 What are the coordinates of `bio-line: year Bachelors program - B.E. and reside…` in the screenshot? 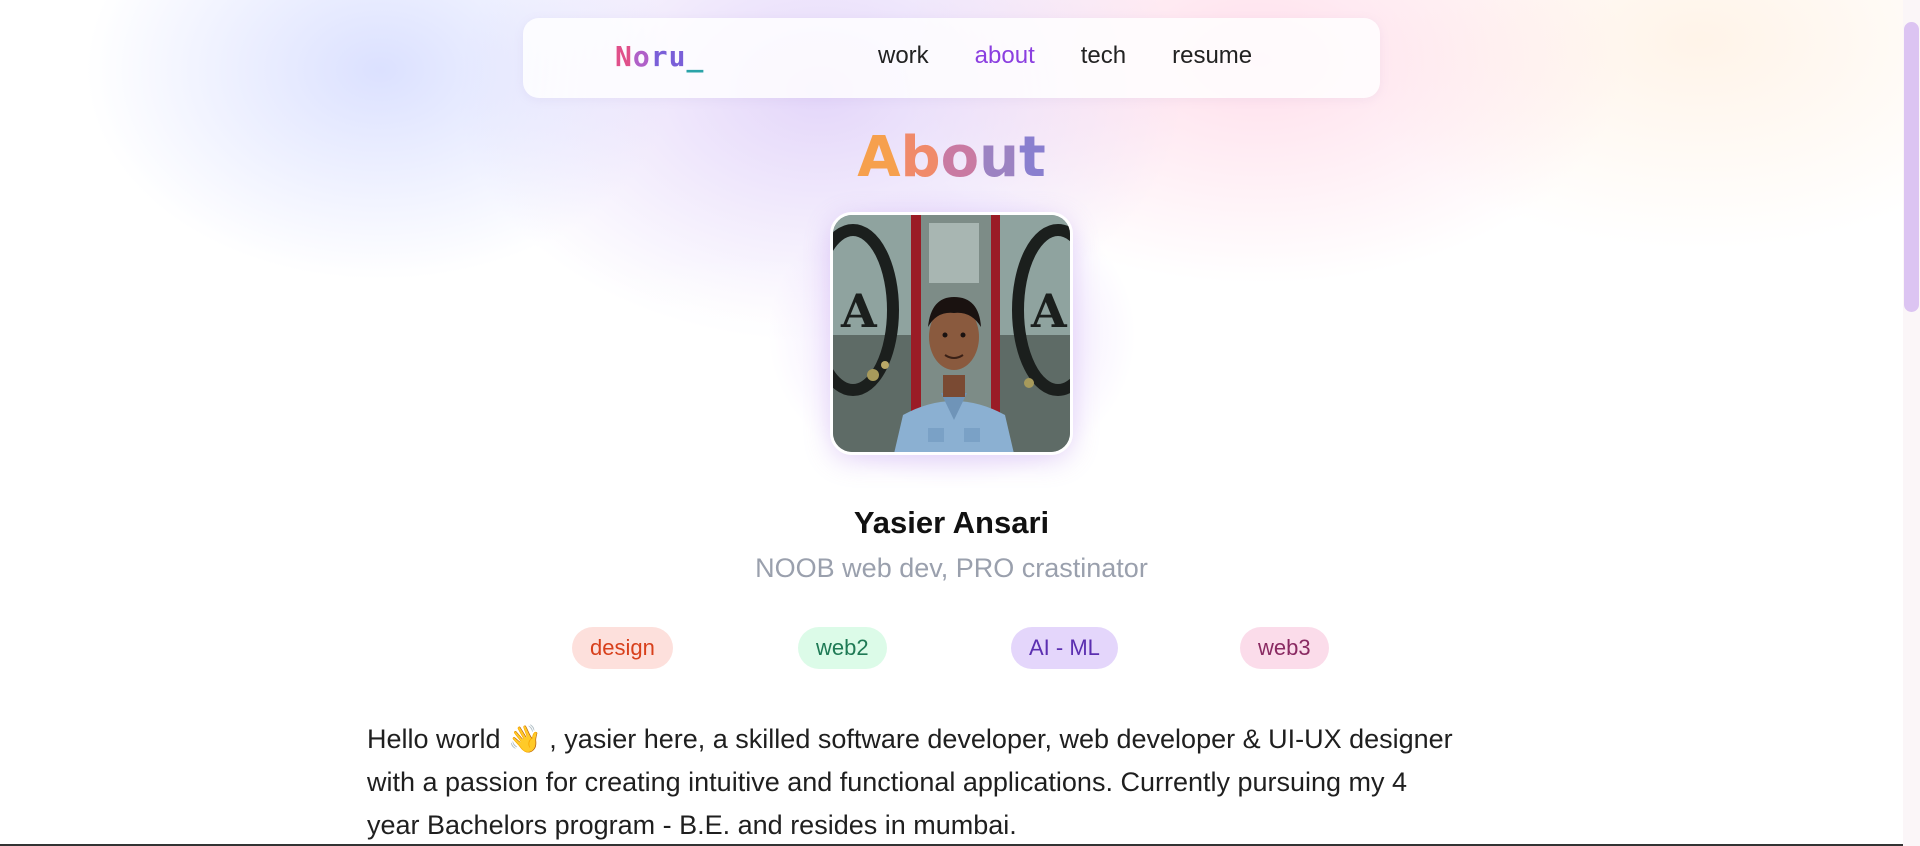 It's located at (692, 825).